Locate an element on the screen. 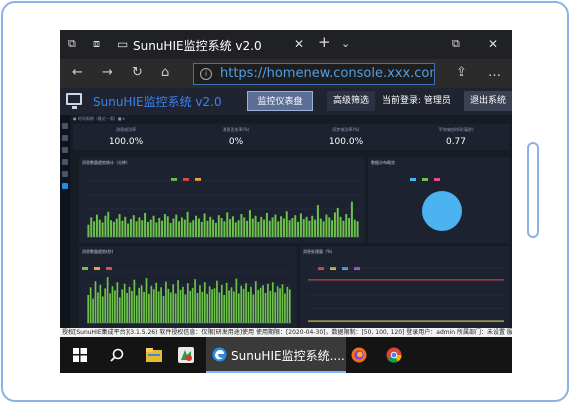 This screenshot has height=403, width=570. forward-icon: → is located at coordinates (107, 73).